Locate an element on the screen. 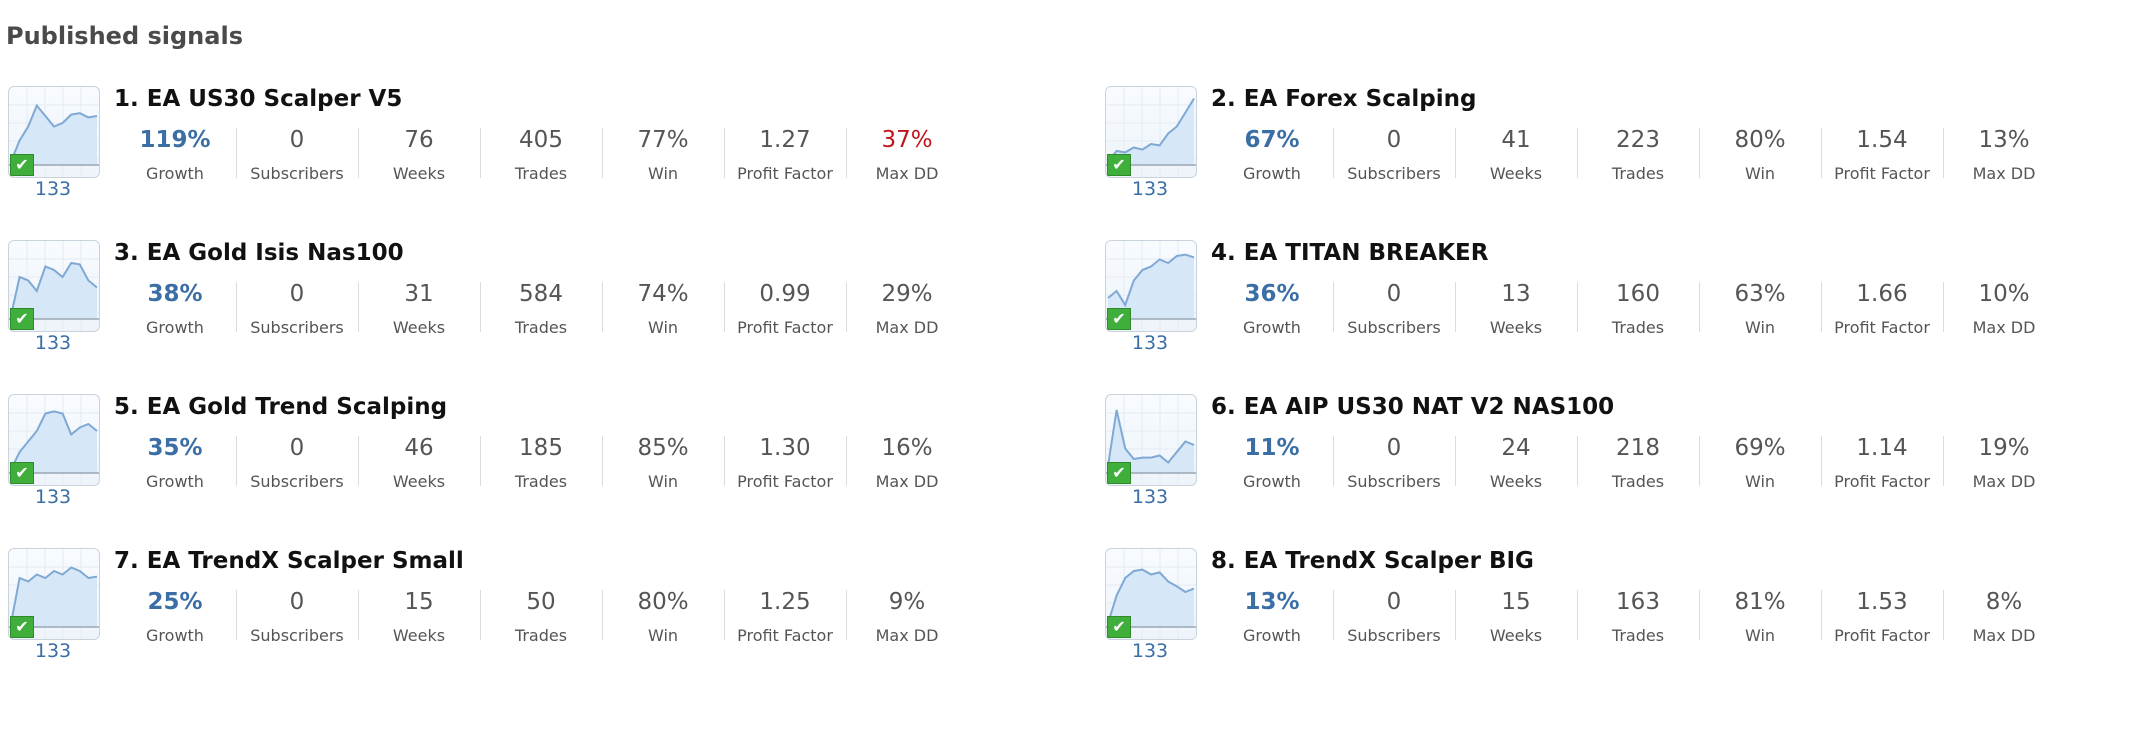 The width and height of the screenshot is (2155, 736). stat-weeks: 31 Weeks is located at coordinates (419, 308).